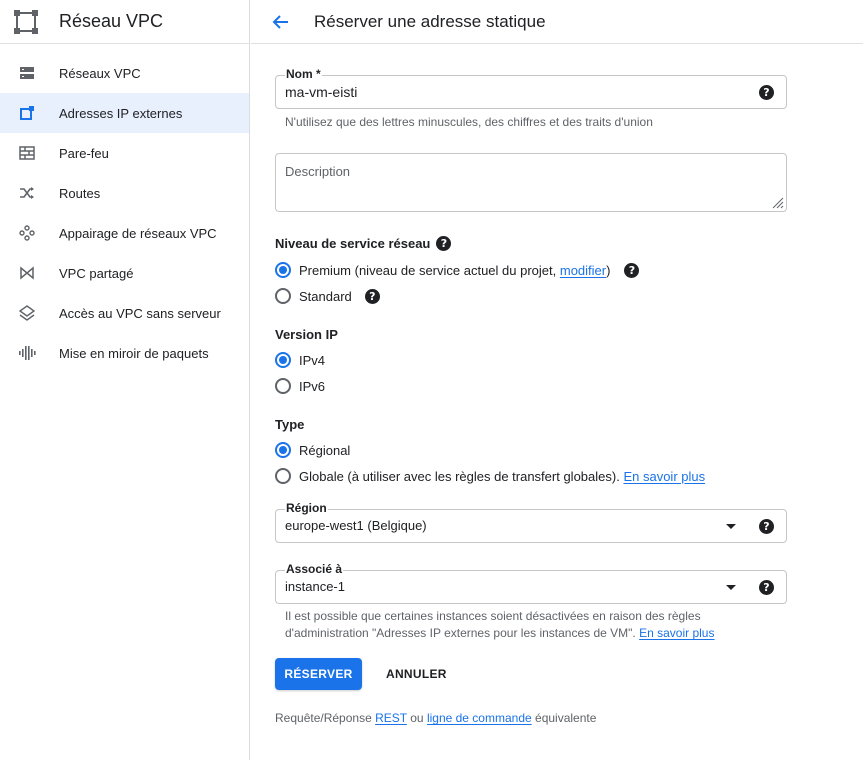 The width and height of the screenshot is (863, 760). Describe the element at coordinates (27, 313) in the screenshot. I see `serverless-vpc-icon` at that location.